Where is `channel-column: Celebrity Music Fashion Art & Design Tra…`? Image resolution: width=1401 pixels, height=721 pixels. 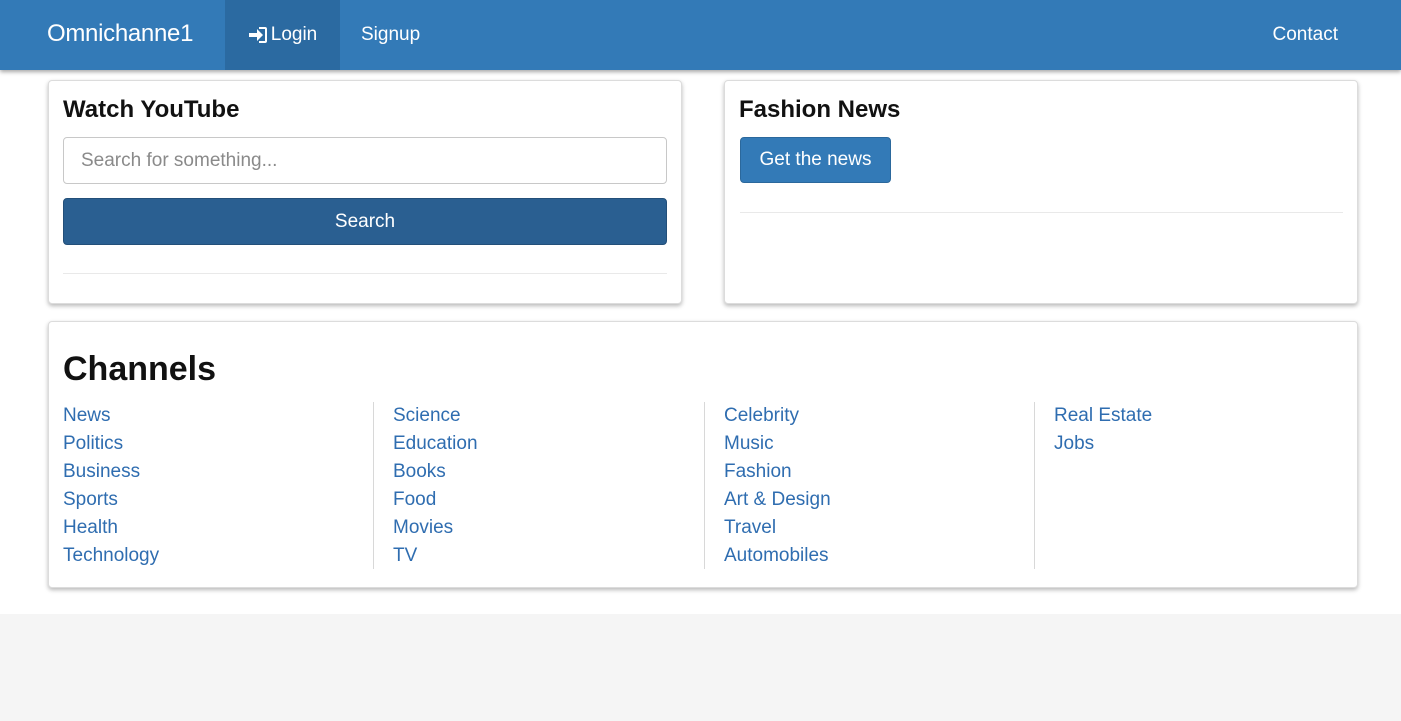 channel-column: Celebrity Music Fashion Art & Design Tra… is located at coordinates (869, 485).